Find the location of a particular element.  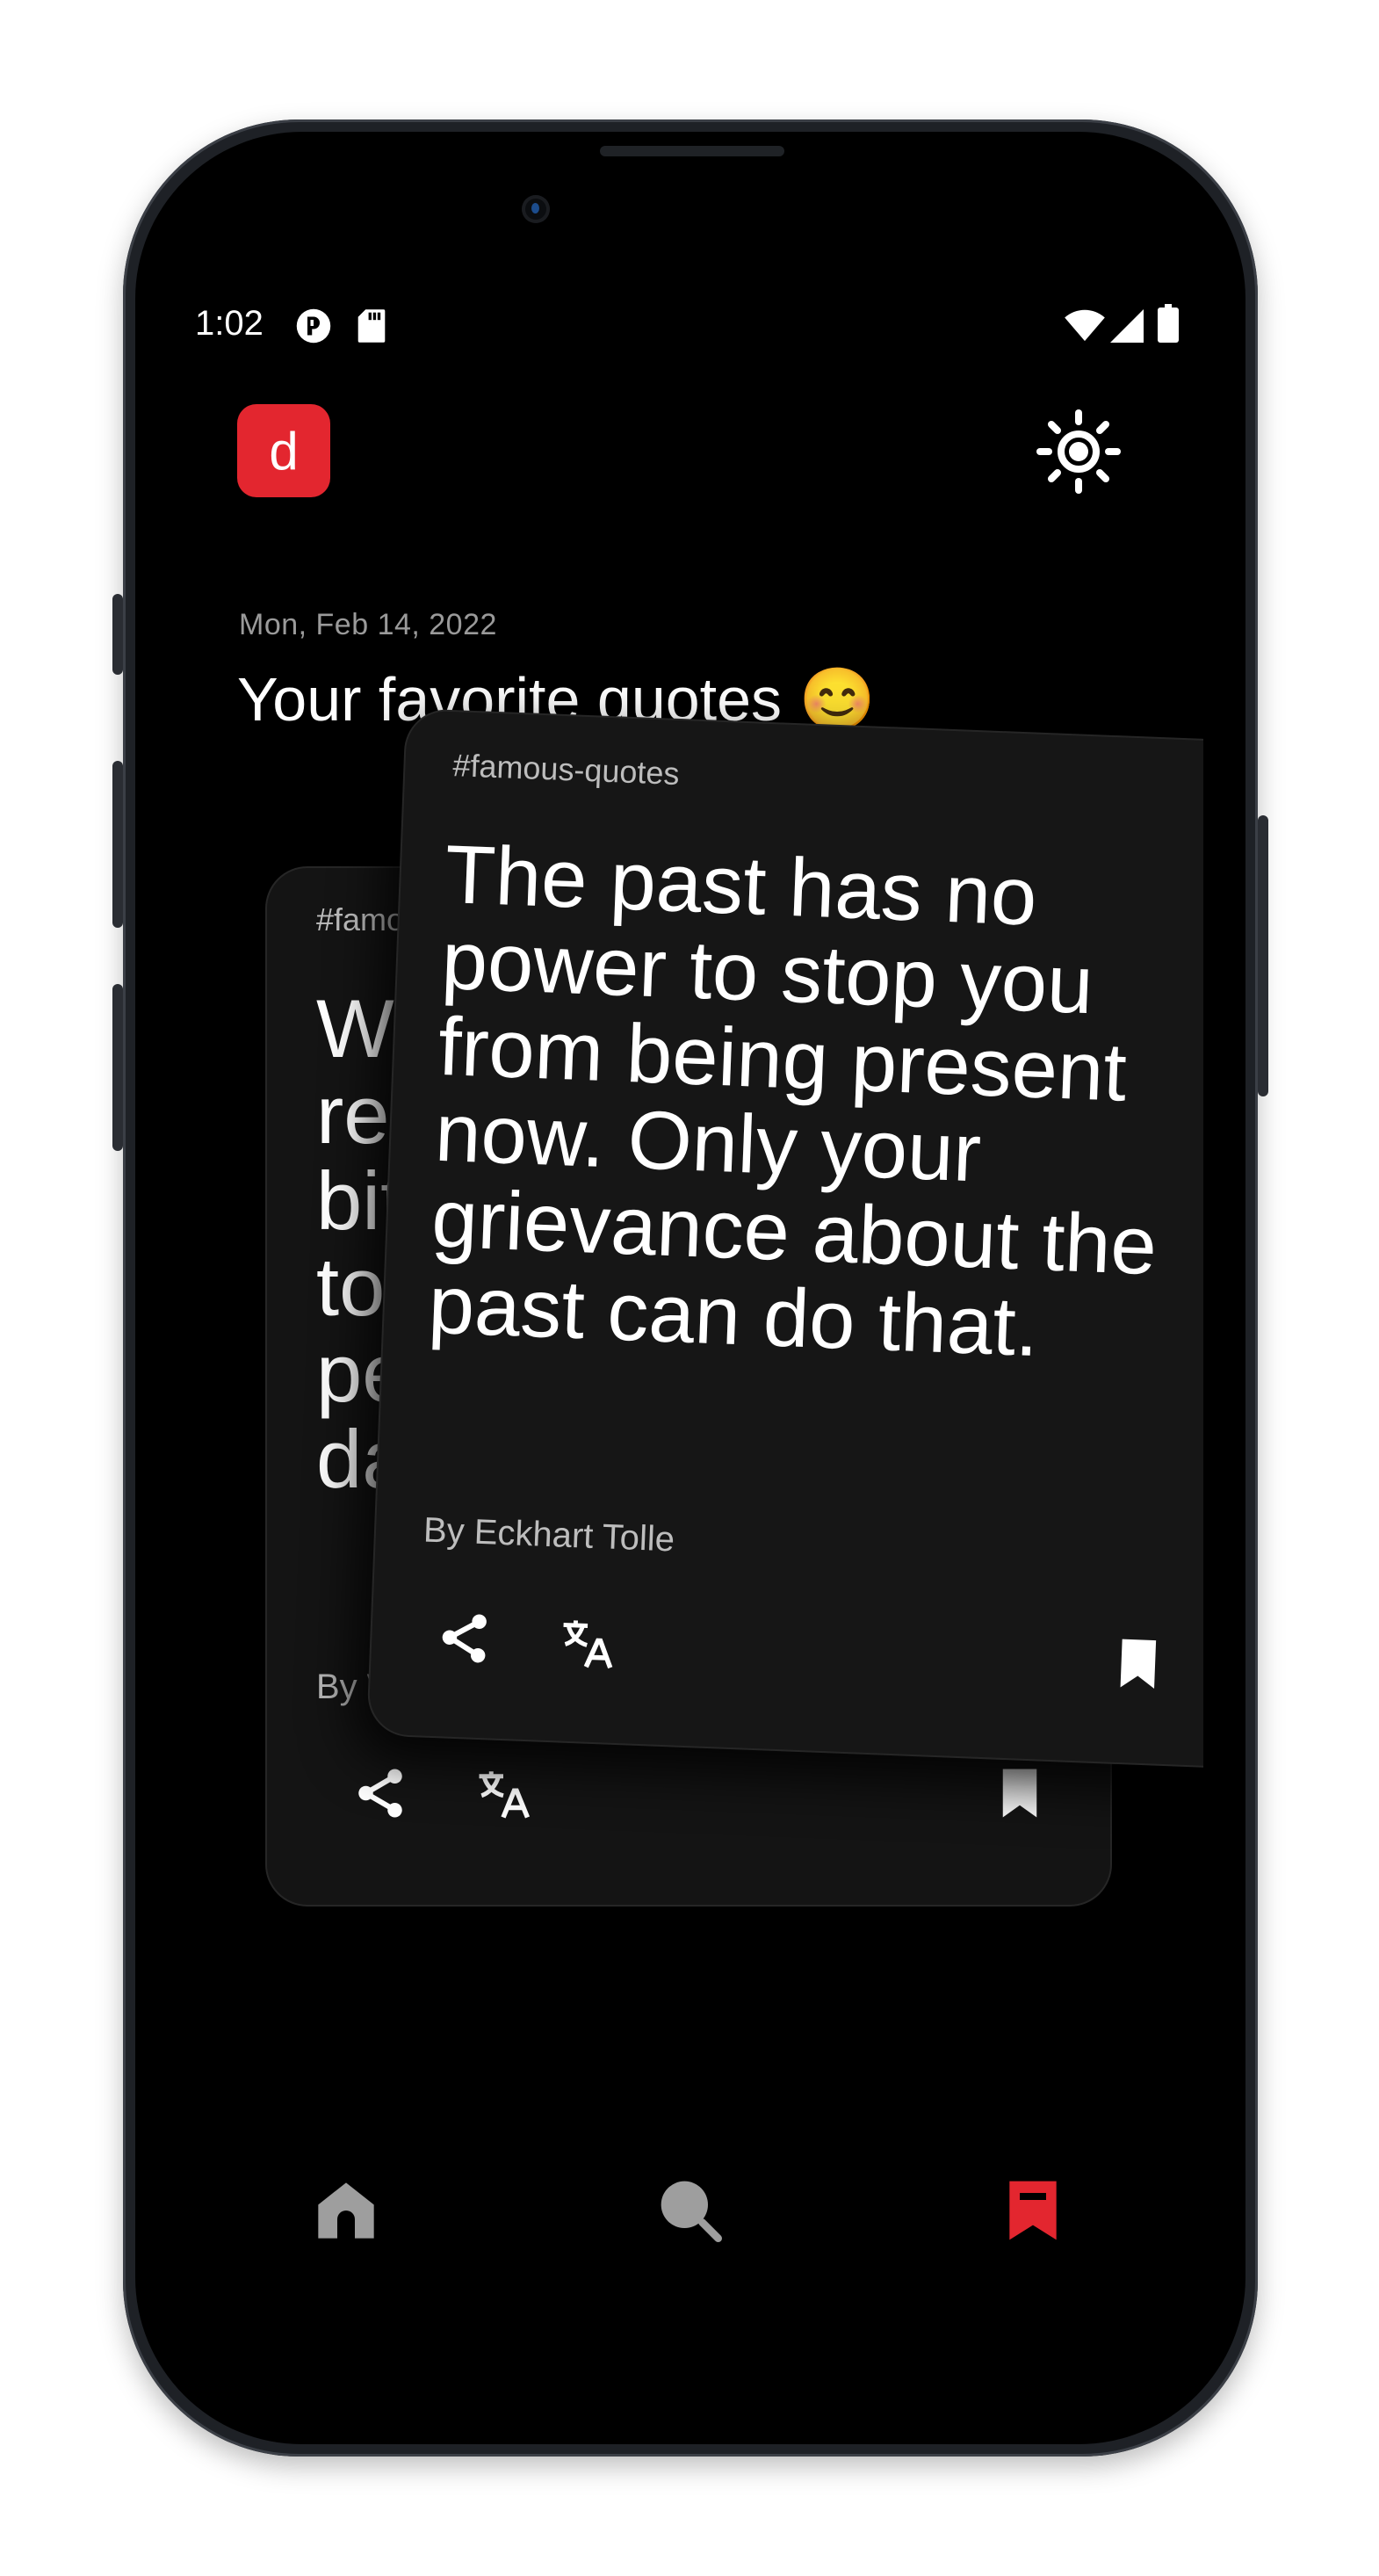

sun-icon is located at coordinates (1078, 451).